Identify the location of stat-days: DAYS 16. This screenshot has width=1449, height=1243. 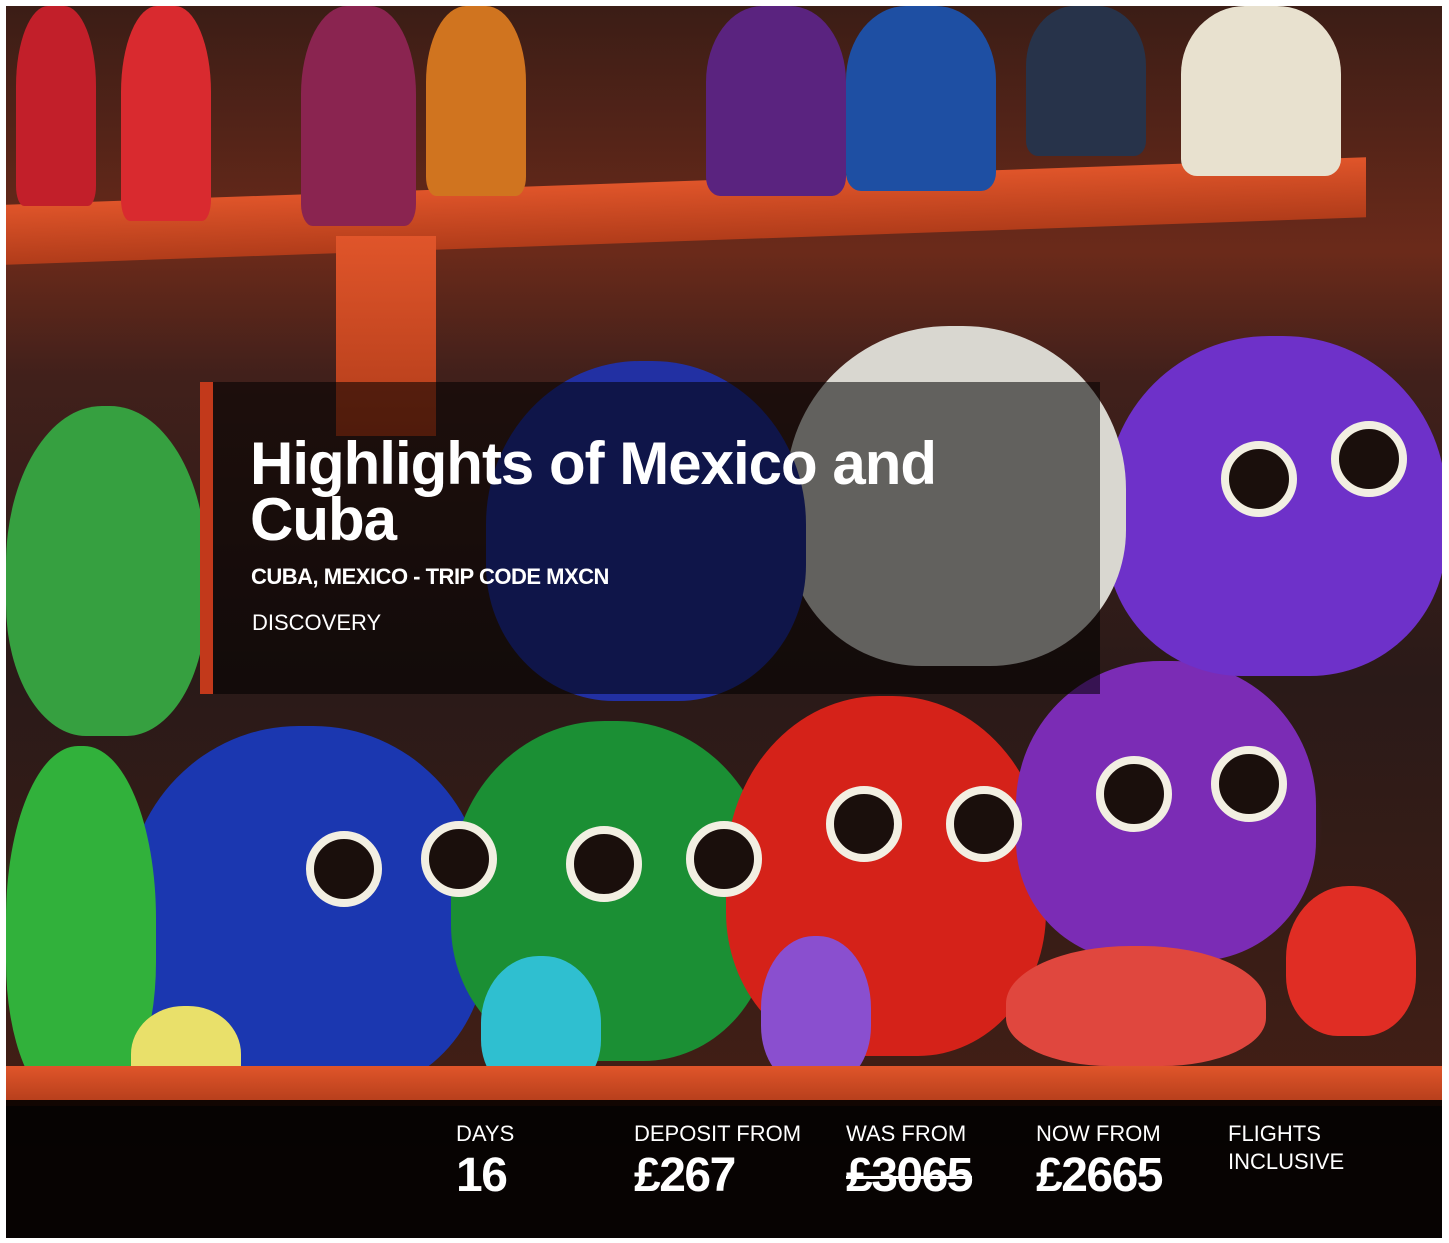
(485, 1161).